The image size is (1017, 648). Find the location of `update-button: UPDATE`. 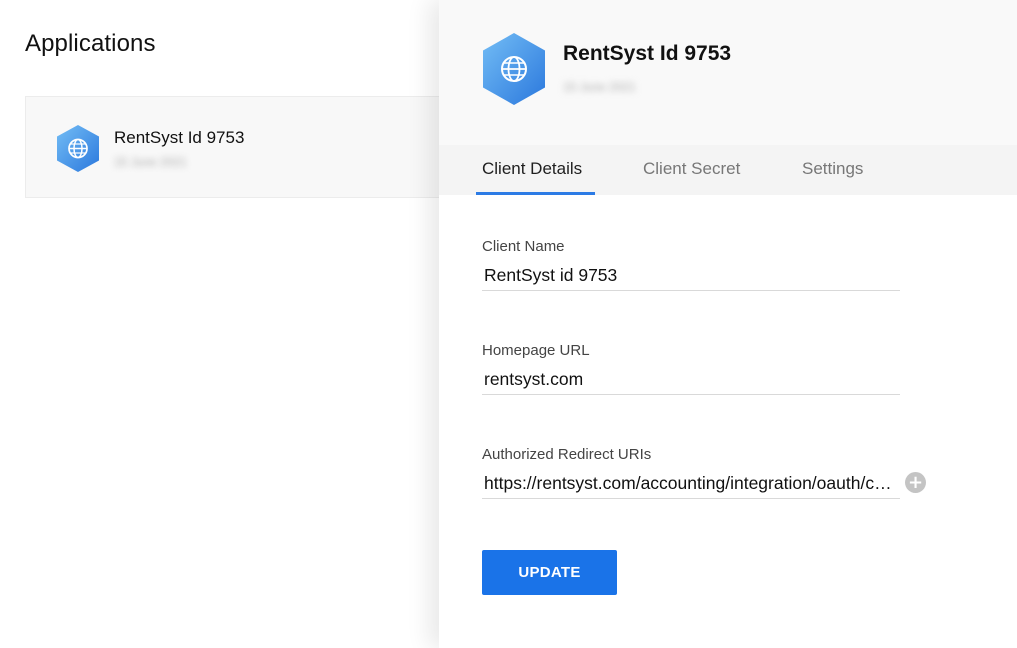

update-button: UPDATE is located at coordinates (549, 572).